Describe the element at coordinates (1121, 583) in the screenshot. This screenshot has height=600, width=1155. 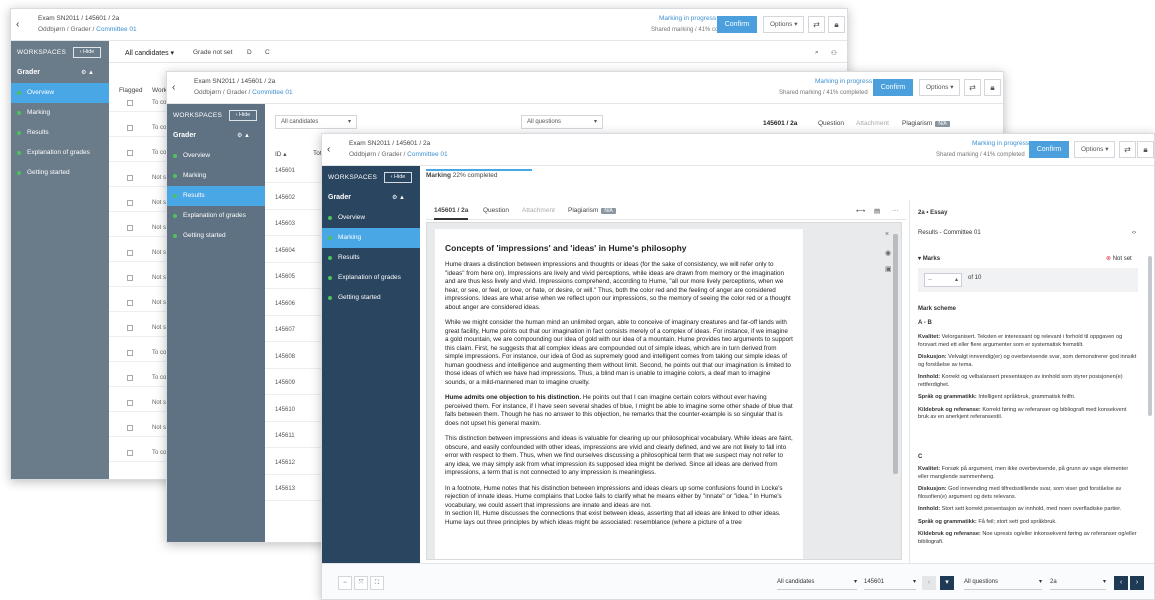
I see `prev-question-button: ‹` at that location.